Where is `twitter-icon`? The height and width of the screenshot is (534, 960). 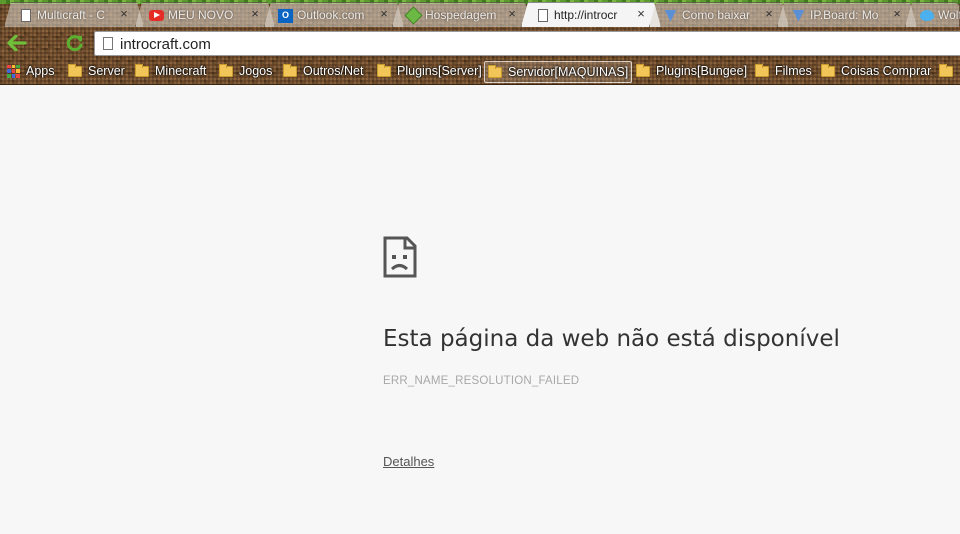
twitter-icon is located at coordinates (926, 15).